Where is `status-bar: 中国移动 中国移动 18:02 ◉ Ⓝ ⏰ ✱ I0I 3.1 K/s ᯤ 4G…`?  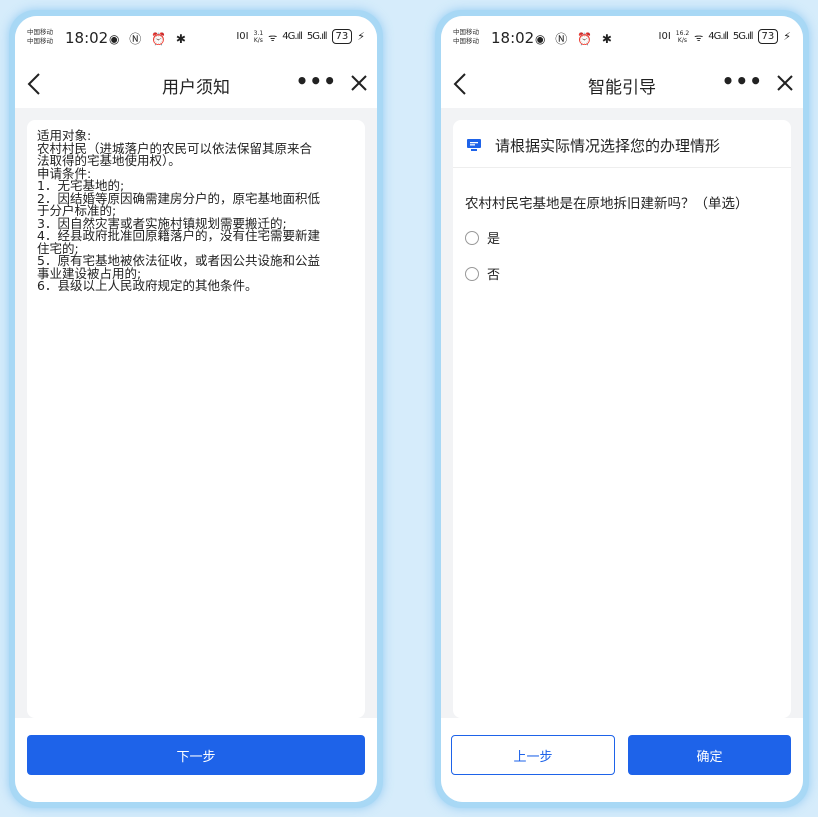 status-bar: 中国移动 中国移动 18:02 ◉ Ⓝ ⏰ ✱ I0I 3.1 K/s ᯤ 4G… is located at coordinates (196, 38).